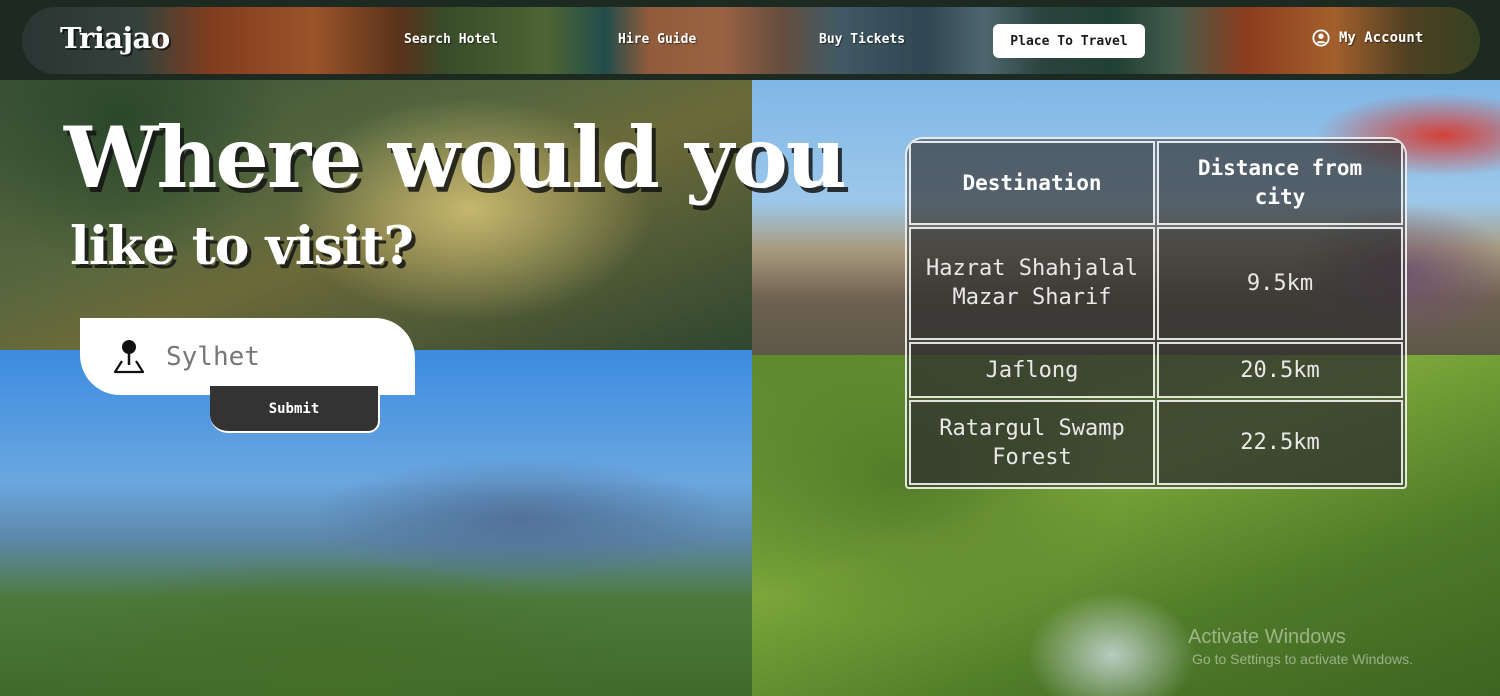 Image resolution: width=1500 pixels, height=696 pixels. Describe the element at coordinates (115, 38) in the screenshot. I see `brand-logo: Triajao` at that location.